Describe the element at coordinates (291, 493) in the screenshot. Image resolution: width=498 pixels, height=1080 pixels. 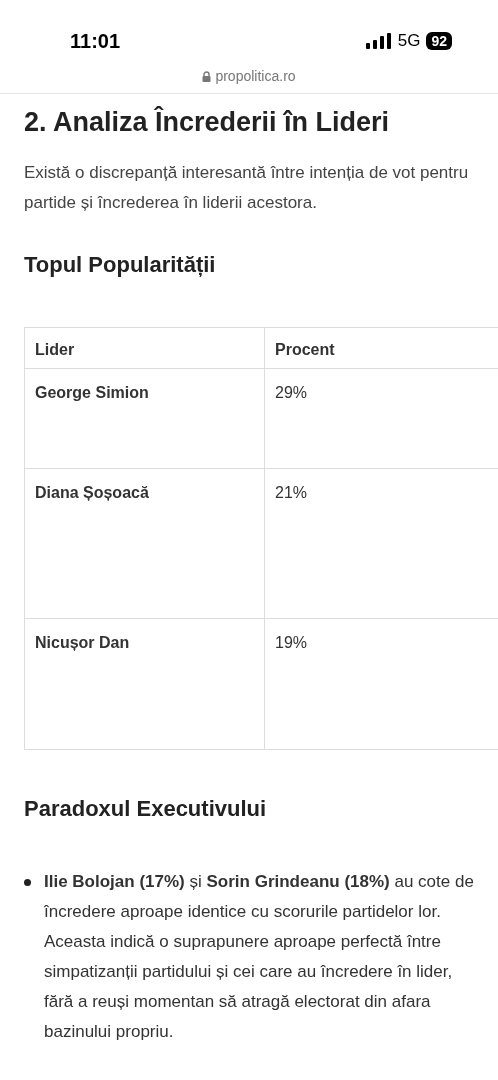
I see `table-cell-text: 21%` at that location.